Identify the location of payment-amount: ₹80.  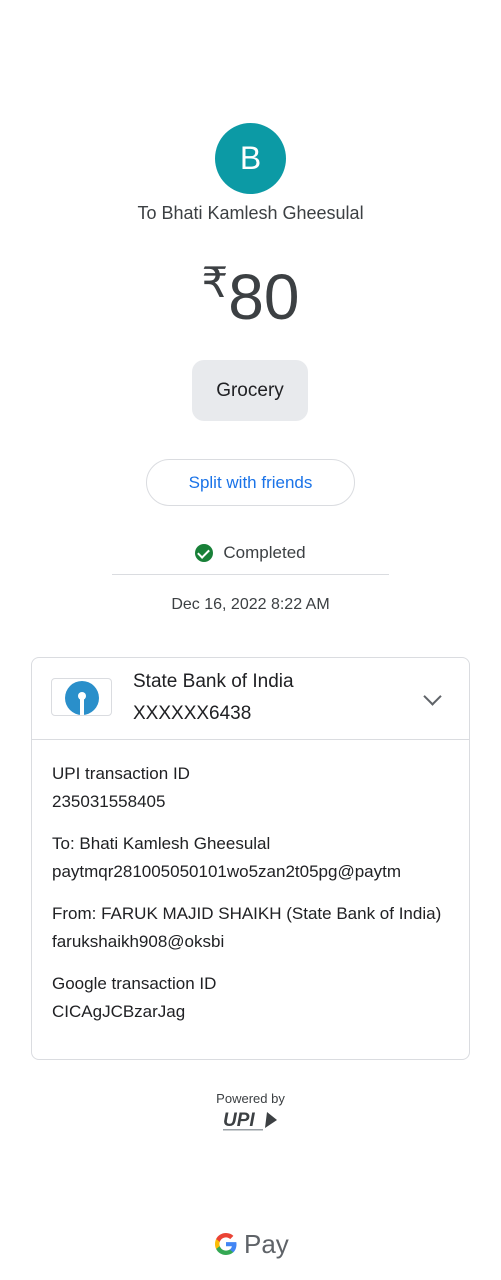
(250, 296).